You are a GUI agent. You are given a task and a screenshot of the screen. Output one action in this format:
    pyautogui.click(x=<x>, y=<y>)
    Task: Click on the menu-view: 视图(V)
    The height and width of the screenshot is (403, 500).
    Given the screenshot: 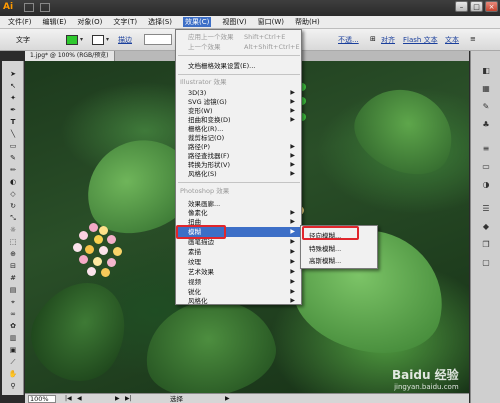 What is the action you would take?
    pyautogui.click(x=234, y=22)
    